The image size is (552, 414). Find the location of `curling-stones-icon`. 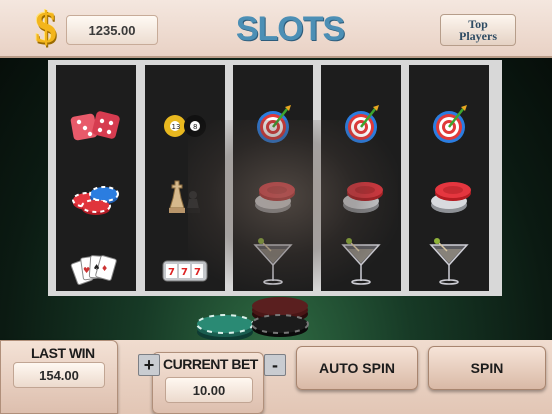

curling-stones-icon is located at coordinates (449, 198).